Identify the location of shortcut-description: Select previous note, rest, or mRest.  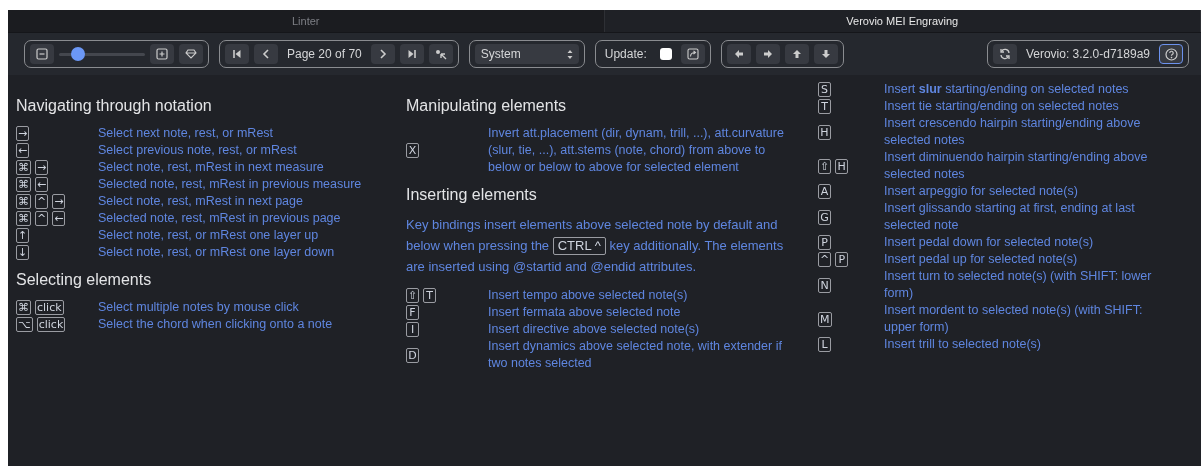
(197, 150).